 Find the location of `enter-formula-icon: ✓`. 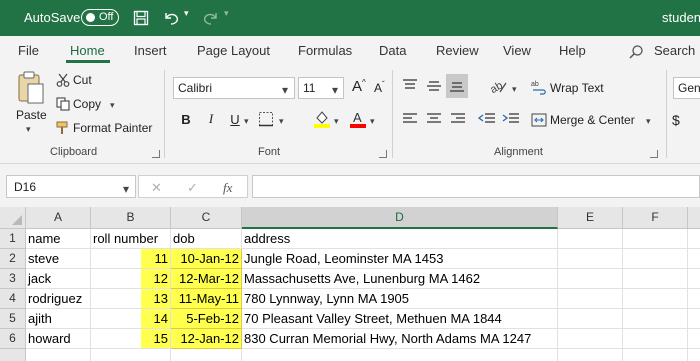

enter-formula-icon: ✓ is located at coordinates (192, 188).